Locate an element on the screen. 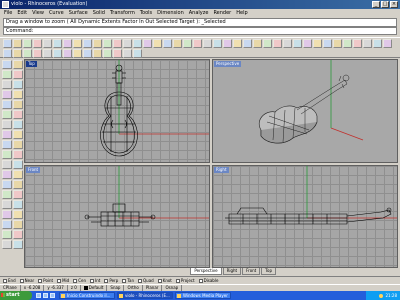  osnap-point: Point is located at coordinates (45, 280).